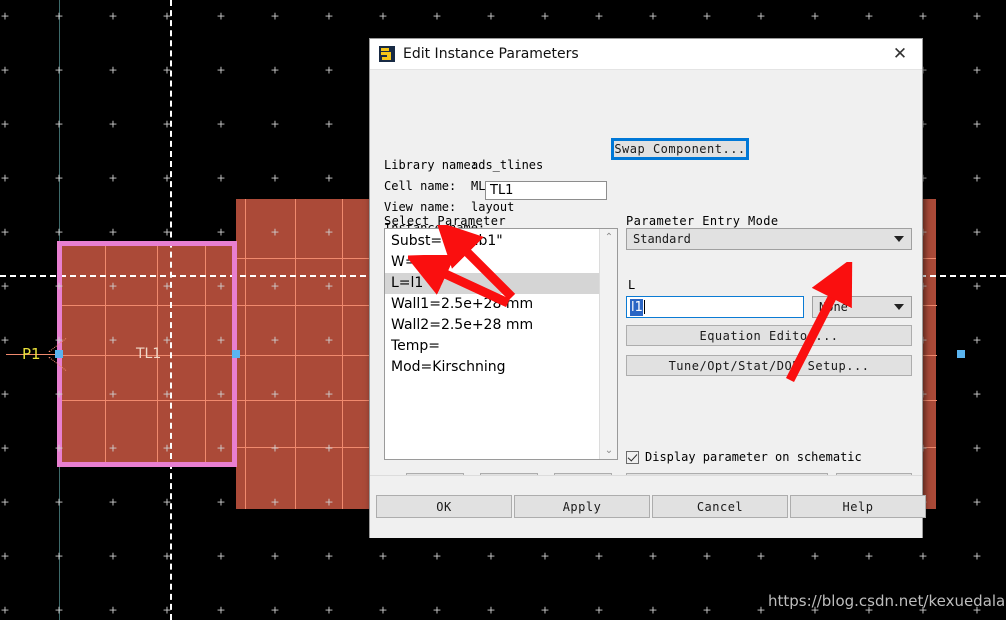 The image size is (1006, 620). Describe the element at coordinates (546, 190) in the screenshot. I see `instance-name-input: TL1` at that location.